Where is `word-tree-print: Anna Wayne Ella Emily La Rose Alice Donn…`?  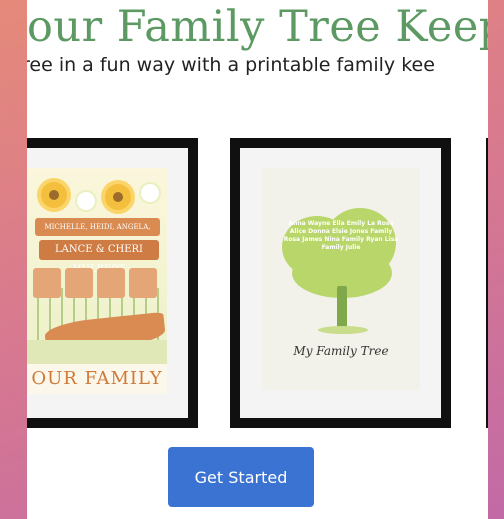 word-tree-print: Anna Wayne Ella Emily La Rose Alice Donn… is located at coordinates (341, 279).